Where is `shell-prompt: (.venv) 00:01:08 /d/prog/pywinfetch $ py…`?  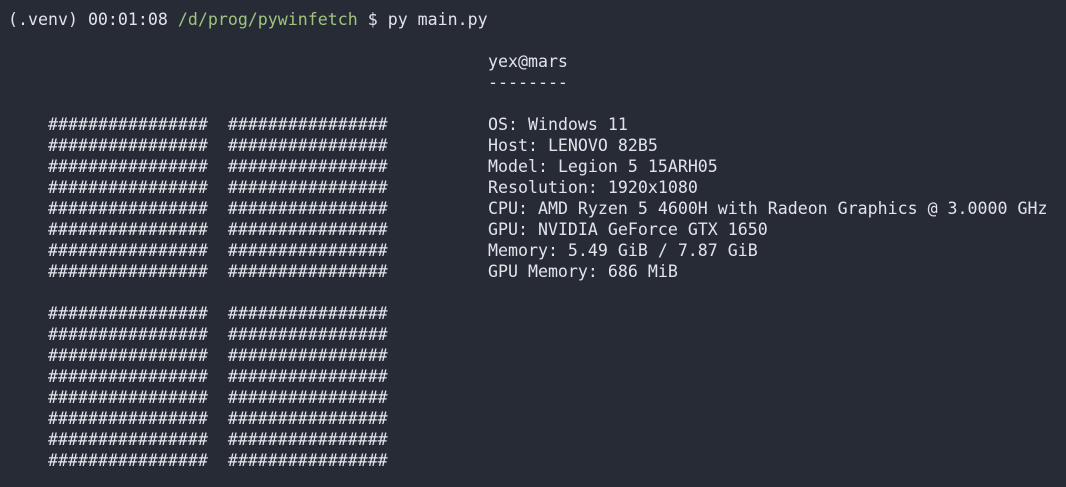 shell-prompt: (.venv) 00:01:08 /d/prog/pywinfetch $ py… is located at coordinates (248, 19).